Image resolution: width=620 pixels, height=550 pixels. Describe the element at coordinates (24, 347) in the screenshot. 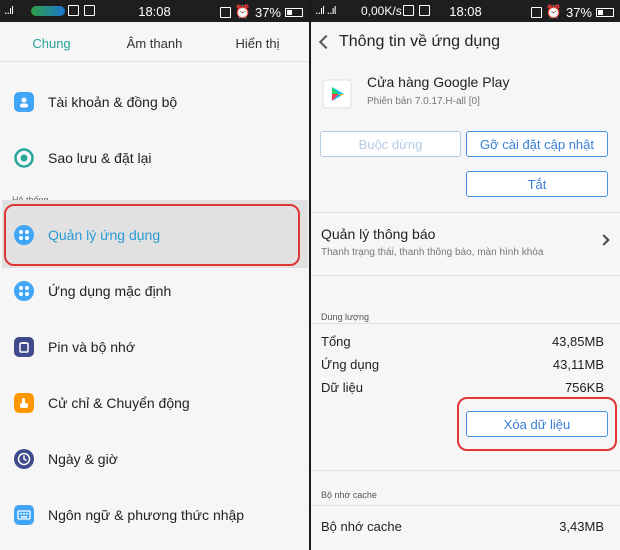

I see `battery-storage-icon` at that location.